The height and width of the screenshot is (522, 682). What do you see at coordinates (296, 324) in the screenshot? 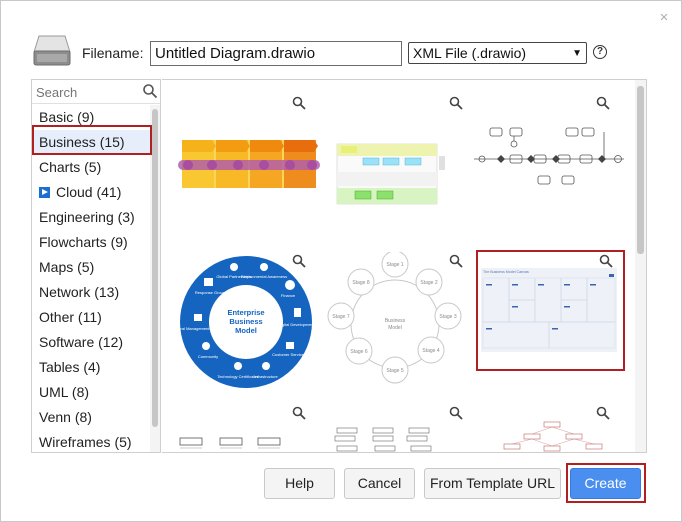
I see `segment-label: Digital Development` at bounding box center [296, 324].